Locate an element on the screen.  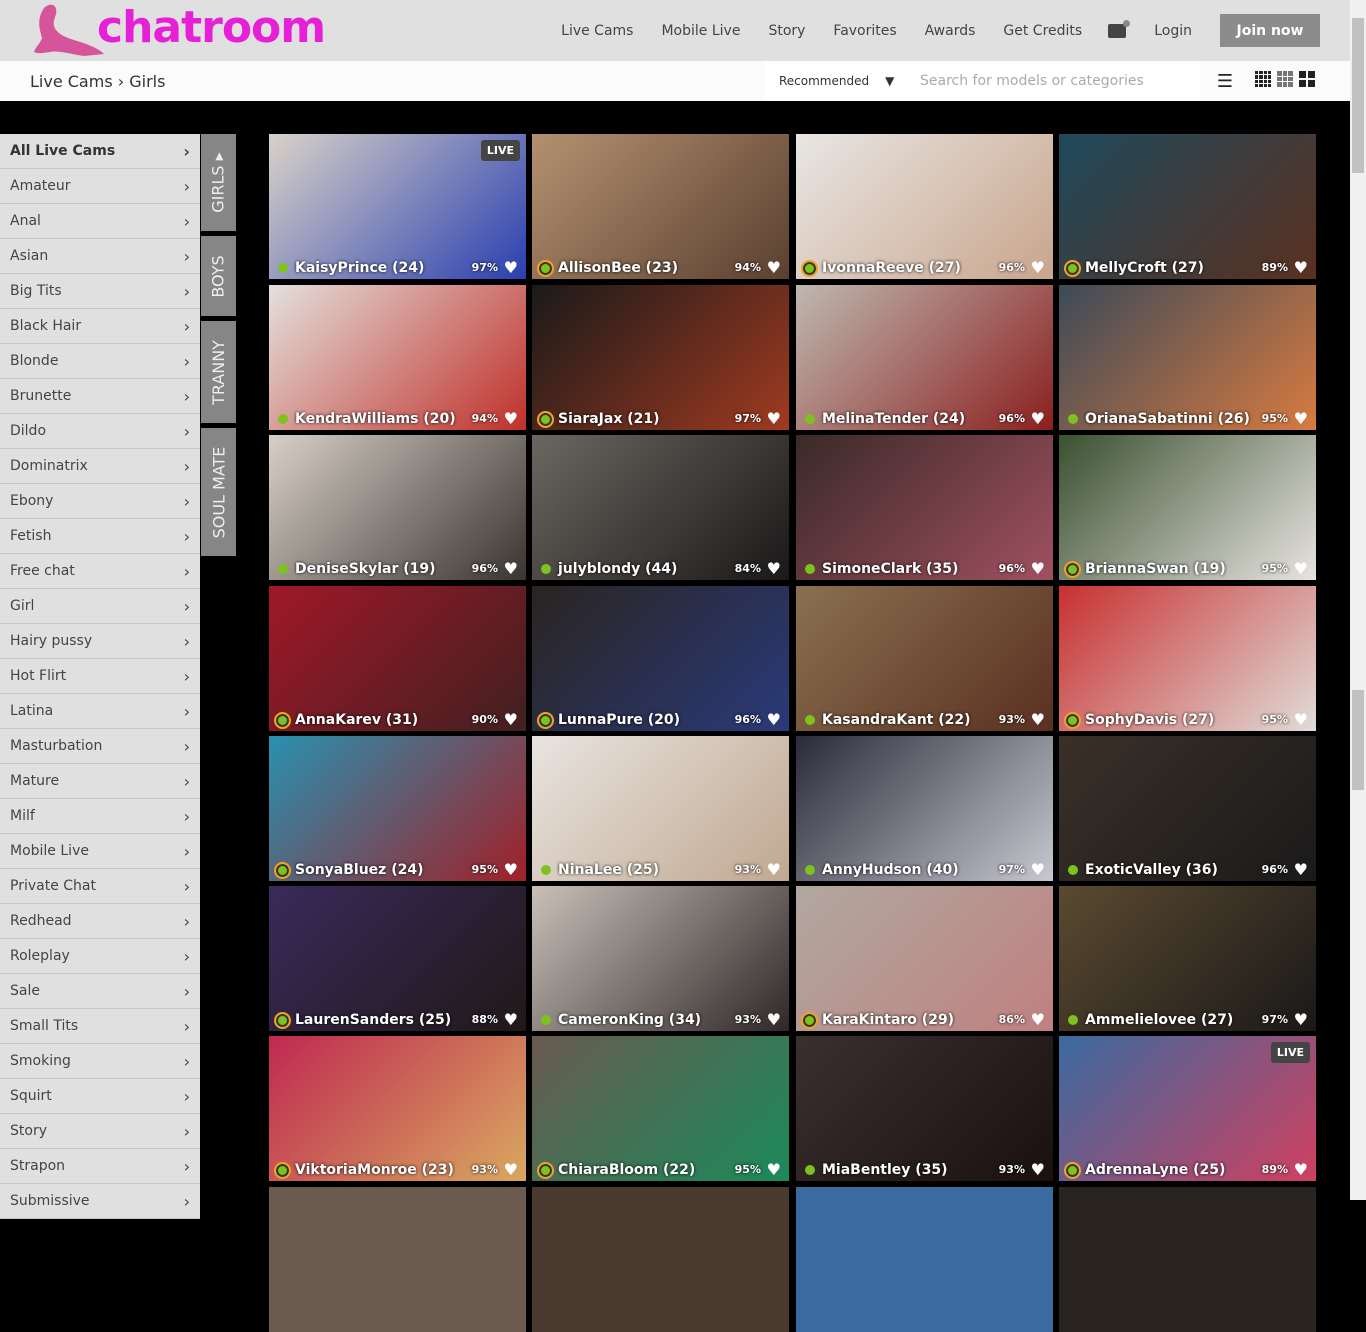
model-card: SimoneClark (35) 96% ♥ is located at coordinates (924, 507).